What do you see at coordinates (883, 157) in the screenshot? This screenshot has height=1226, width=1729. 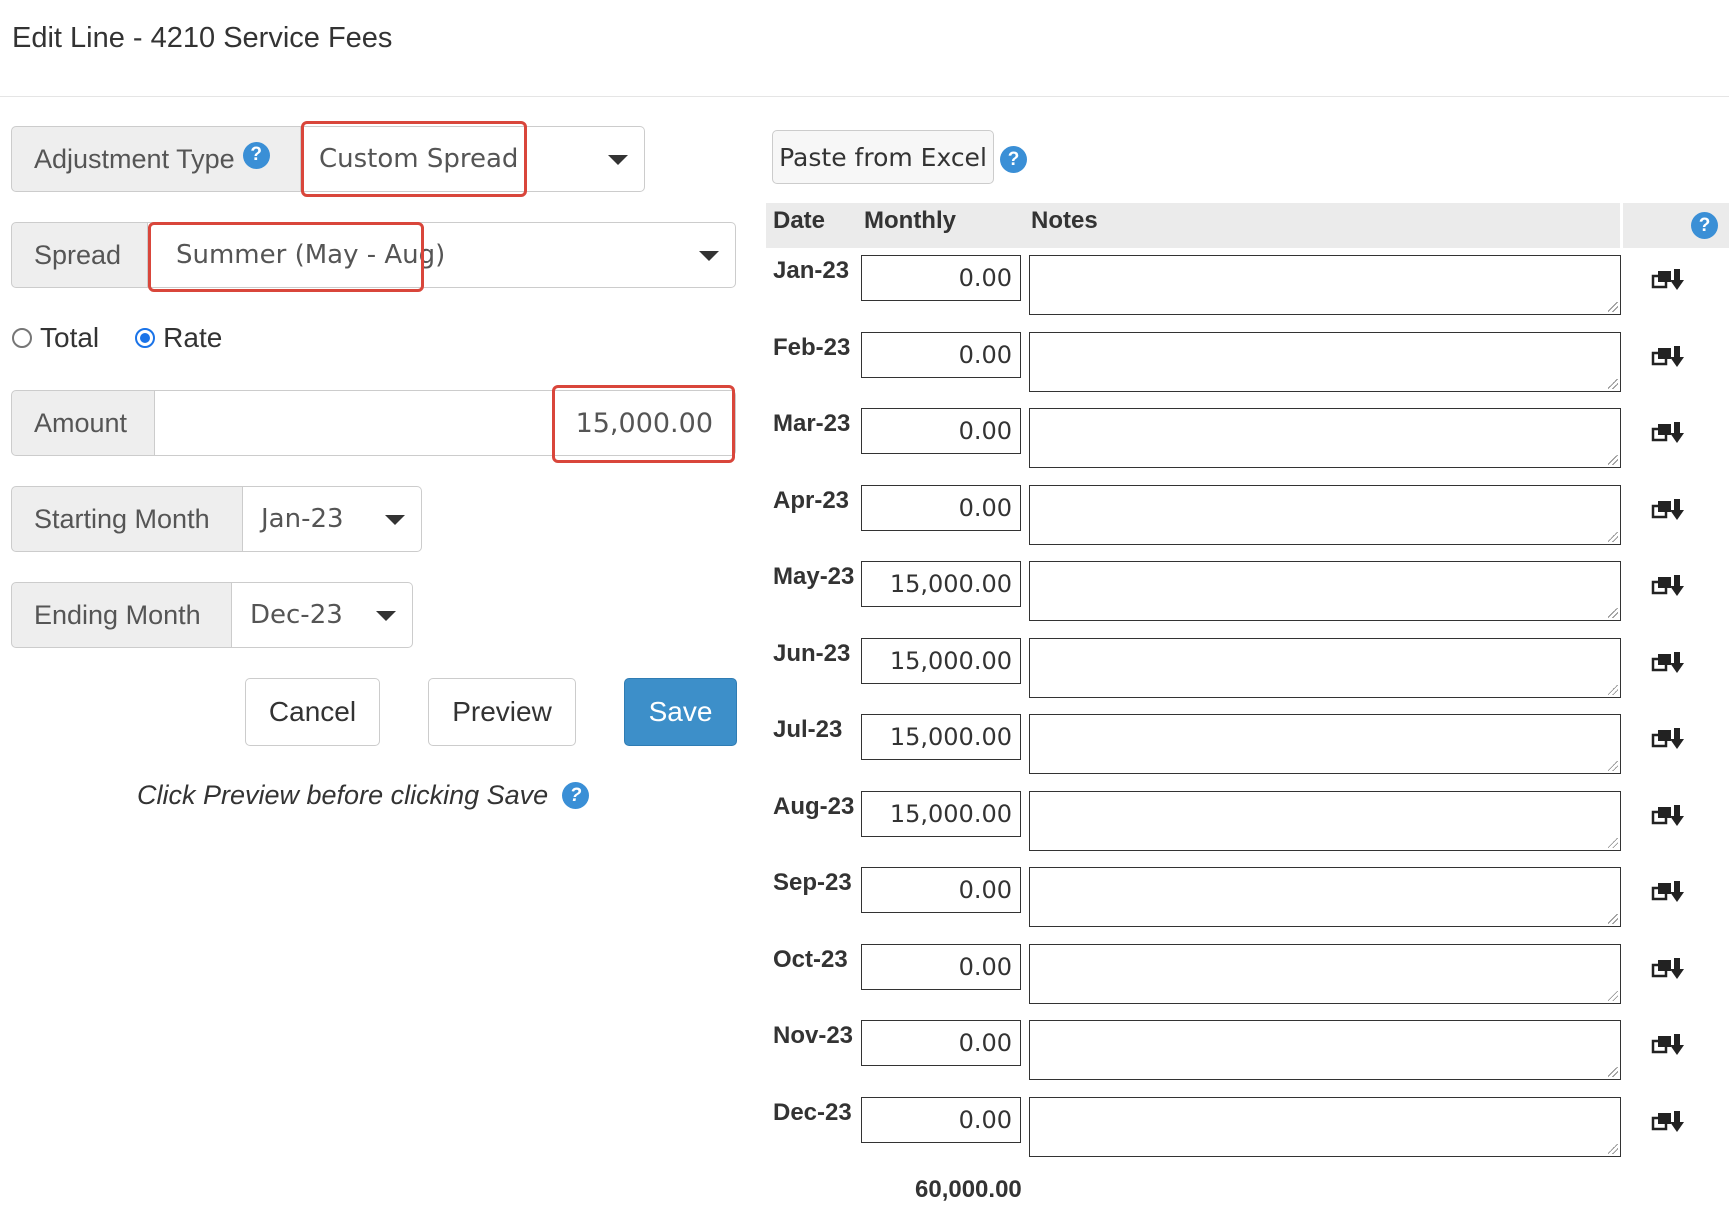 I see `paste-from-excel-button: Paste from Excel` at bounding box center [883, 157].